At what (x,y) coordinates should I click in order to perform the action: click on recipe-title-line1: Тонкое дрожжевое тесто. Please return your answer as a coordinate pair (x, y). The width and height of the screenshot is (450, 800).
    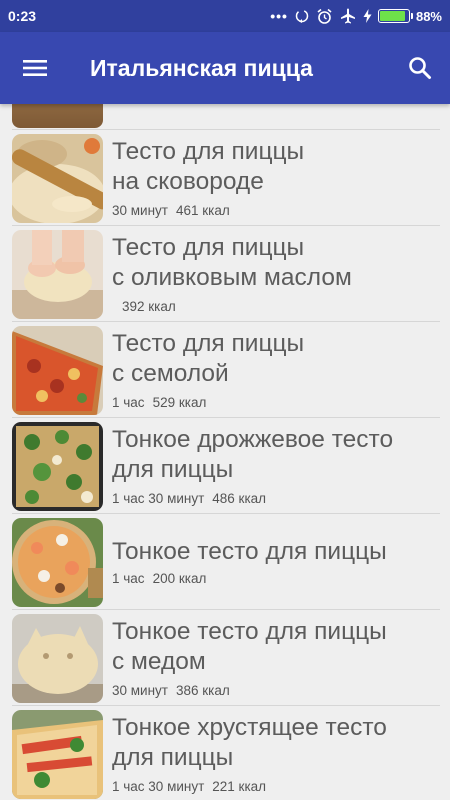
    Looking at the image, I should click on (253, 439).